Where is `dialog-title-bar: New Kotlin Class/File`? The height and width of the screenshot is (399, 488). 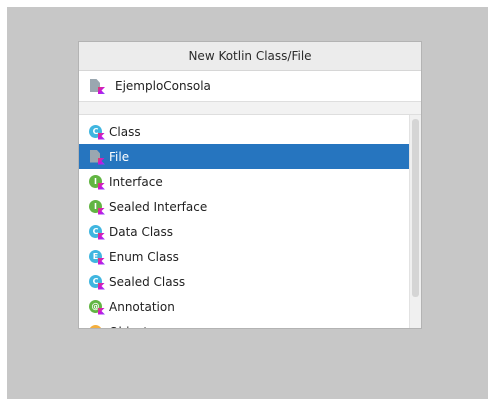
dialog-title-bar: New Kotlin Class/File is located at coordinates (250, 56).